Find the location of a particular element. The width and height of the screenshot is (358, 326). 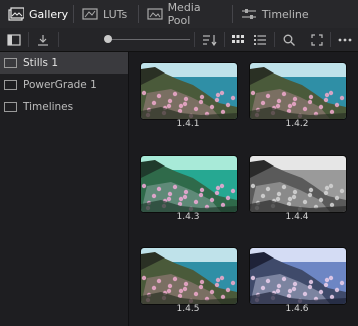

sidebar-item-label: Timelines is located at coordinates (48, 107).